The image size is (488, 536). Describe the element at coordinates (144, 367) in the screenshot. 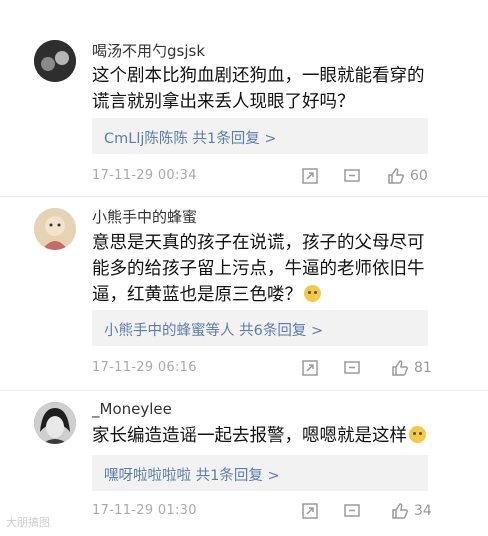

I see `timestamp: 17-11-29 06:16` at that location.